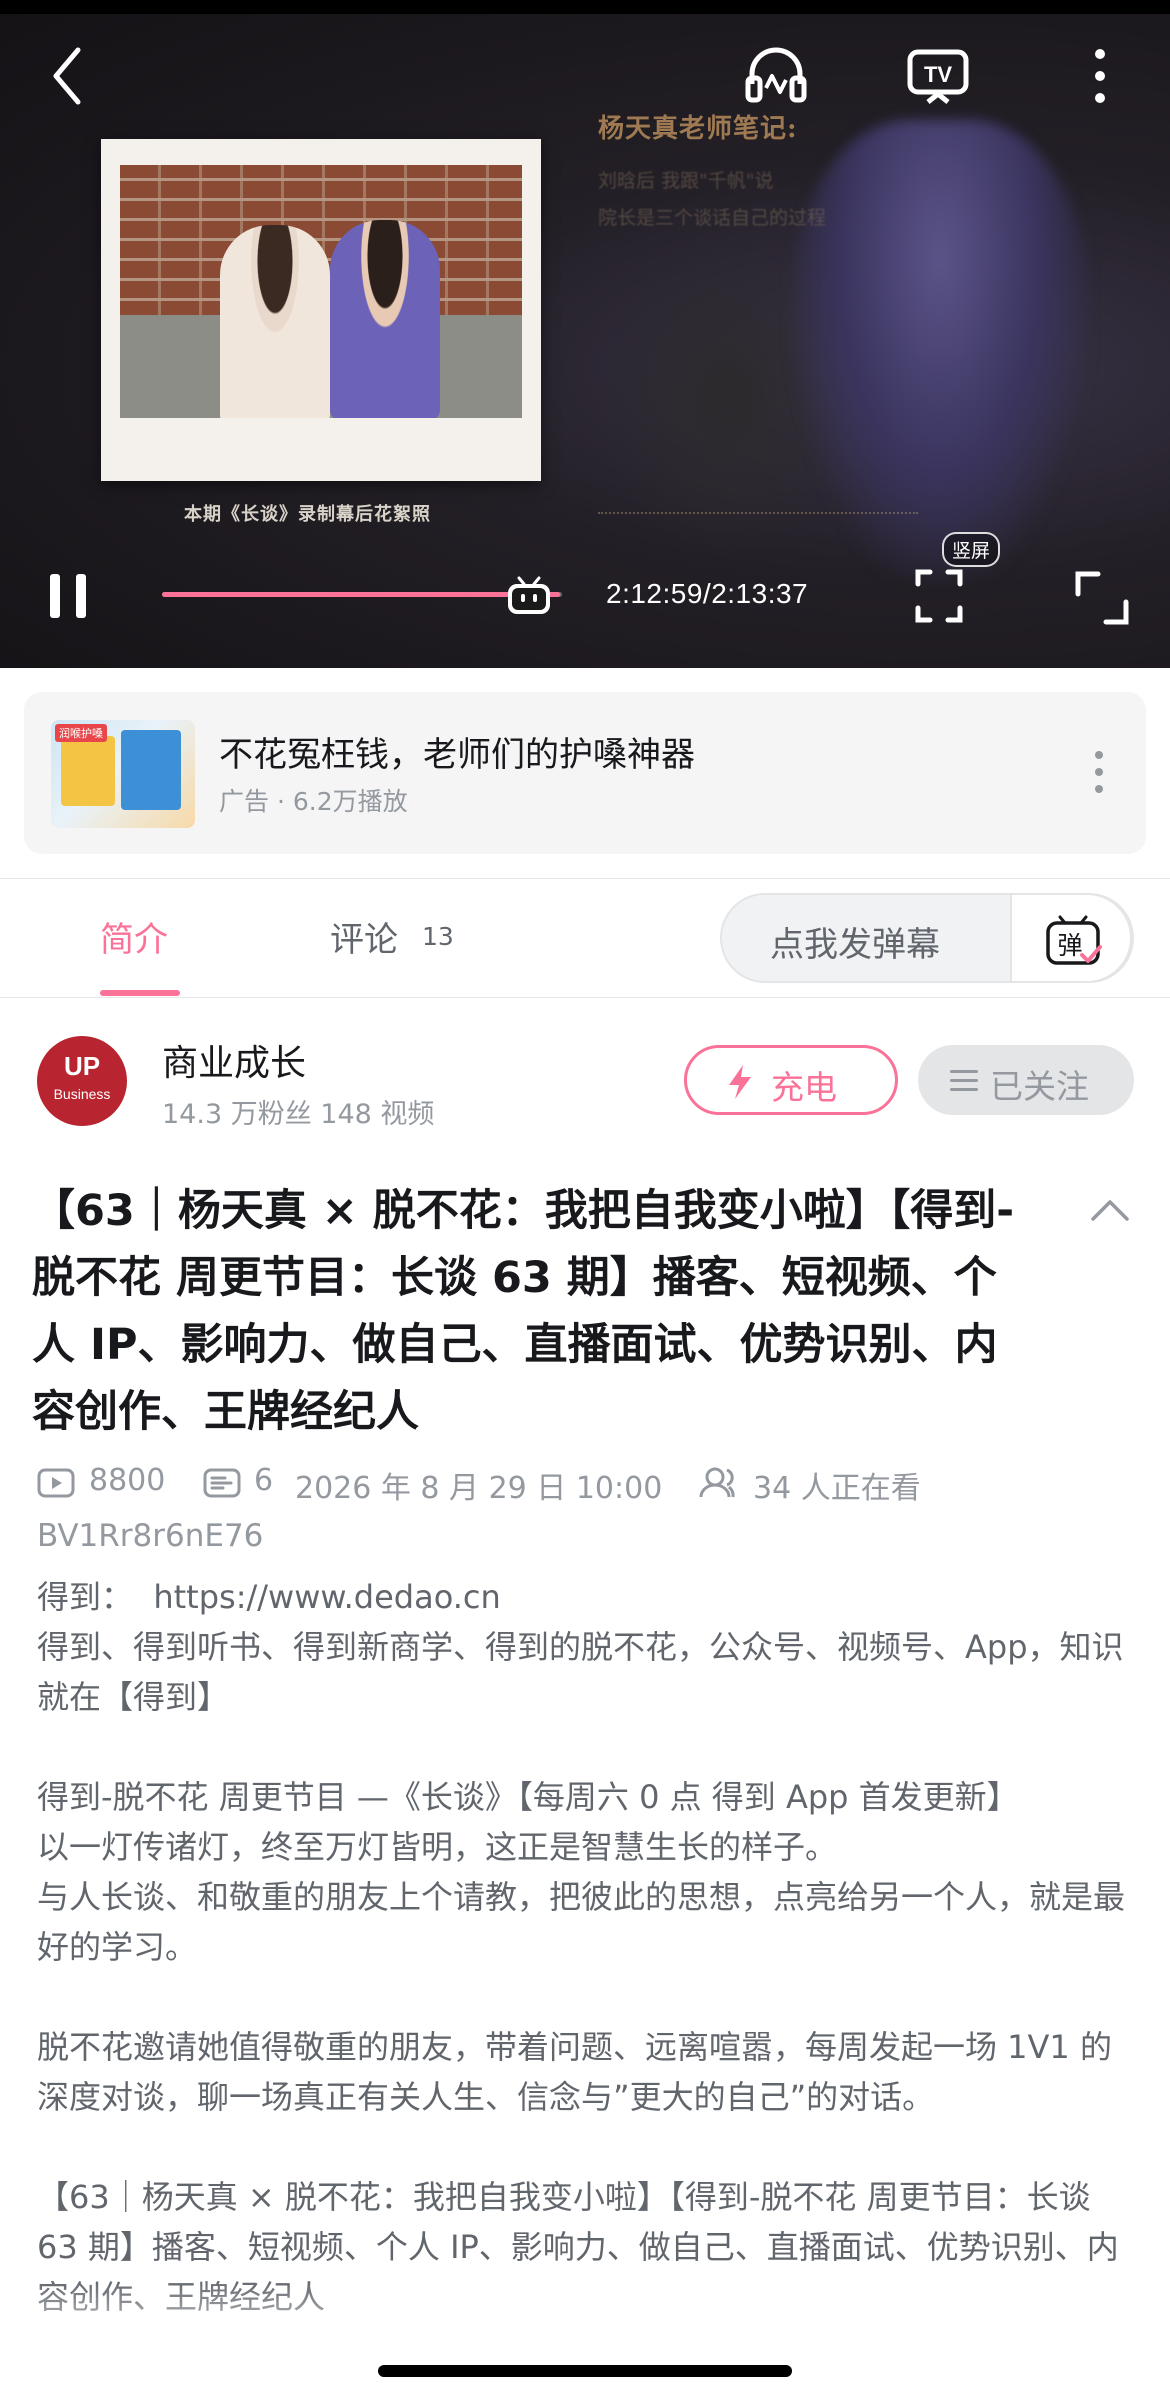 Image resolution: width=1170 pixels, height=2402 pixels. What do you see at coordinates (712, 218) in the screenshot?
I see `video-note-line: 院长是三个谈话自己的过程` at bounding box center [712, 218].